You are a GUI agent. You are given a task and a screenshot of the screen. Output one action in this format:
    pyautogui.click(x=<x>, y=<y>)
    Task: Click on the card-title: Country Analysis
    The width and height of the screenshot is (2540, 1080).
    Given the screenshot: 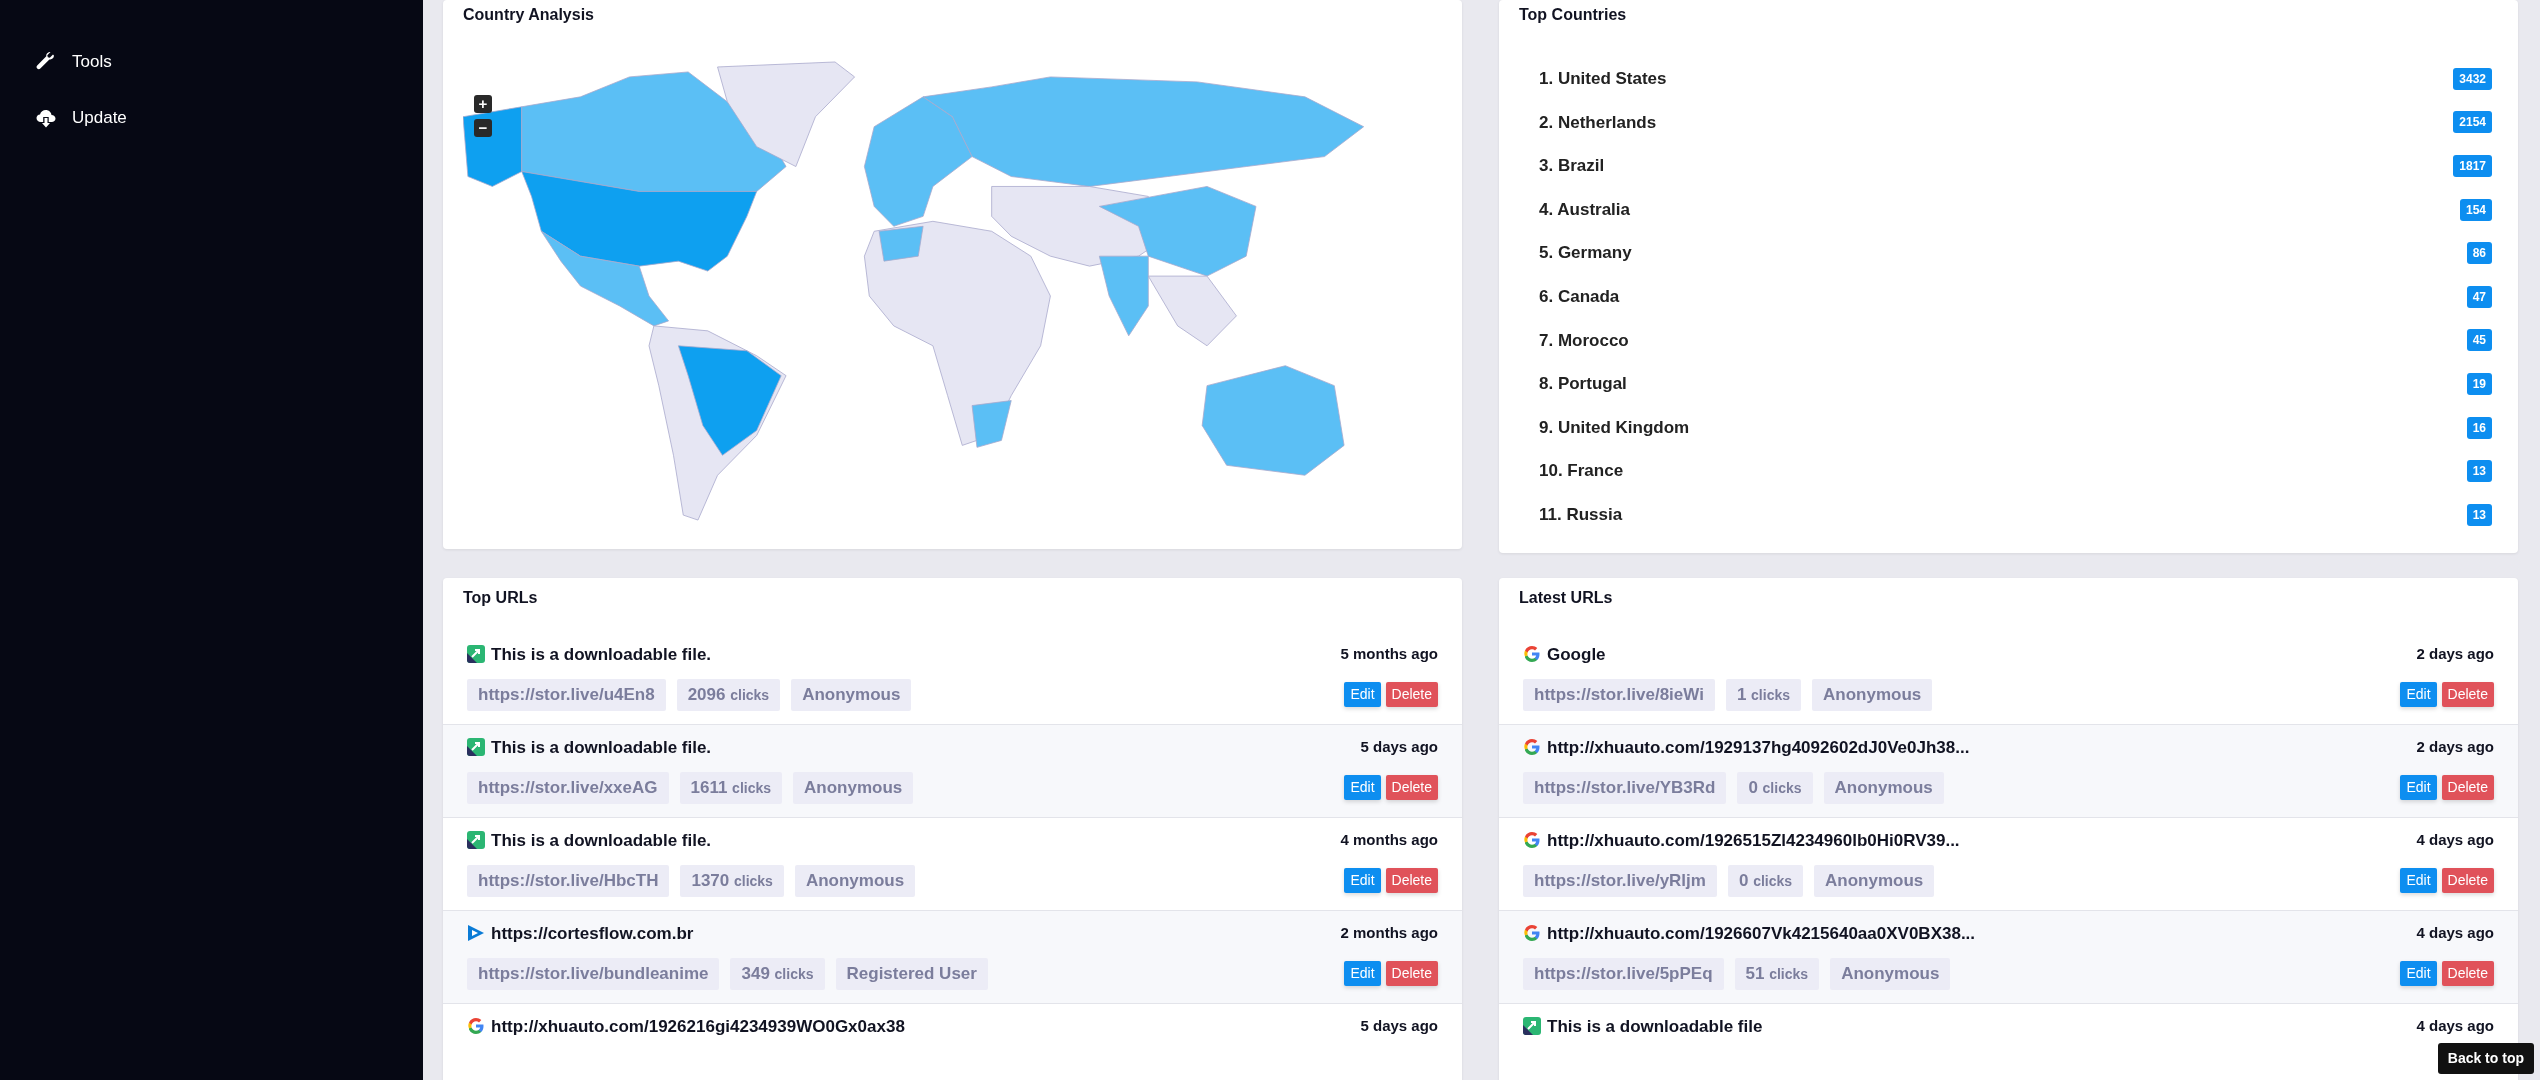 What is the action you would take?
    pyautogui.click(x=528, y=15)
    